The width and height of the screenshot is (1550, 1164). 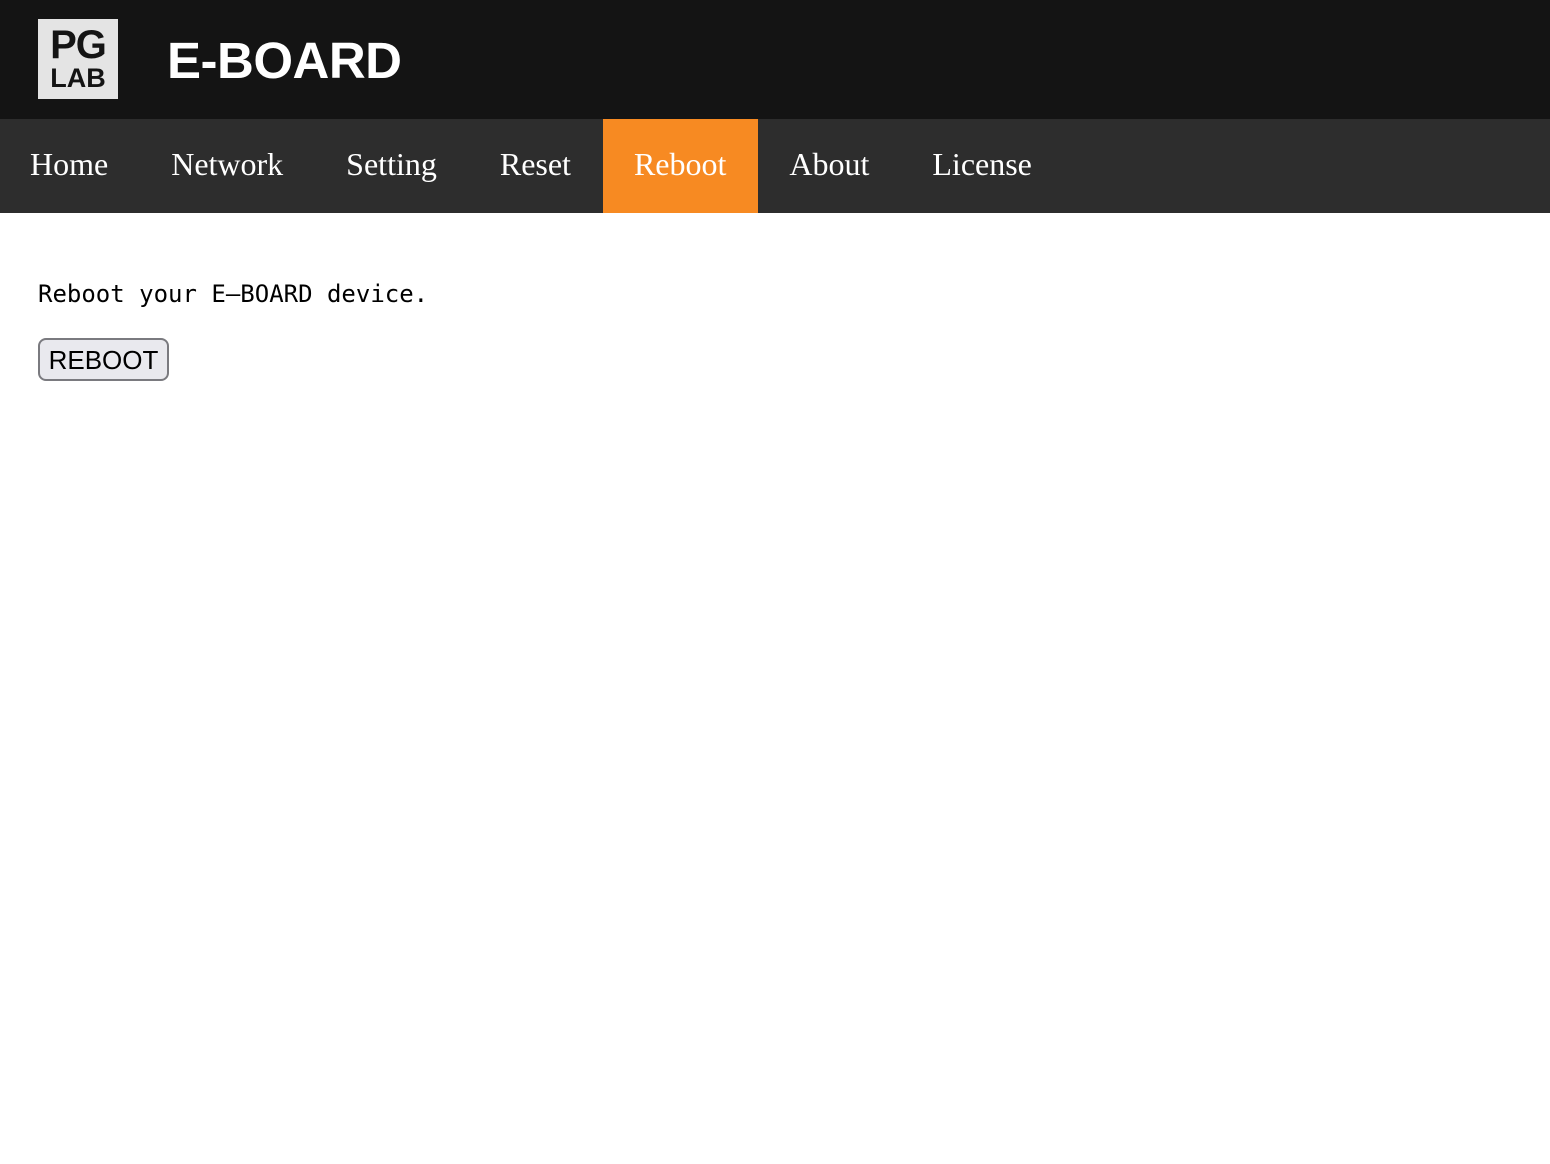 I want to click on logo-text-top: PG, so click(x=78, y=45).